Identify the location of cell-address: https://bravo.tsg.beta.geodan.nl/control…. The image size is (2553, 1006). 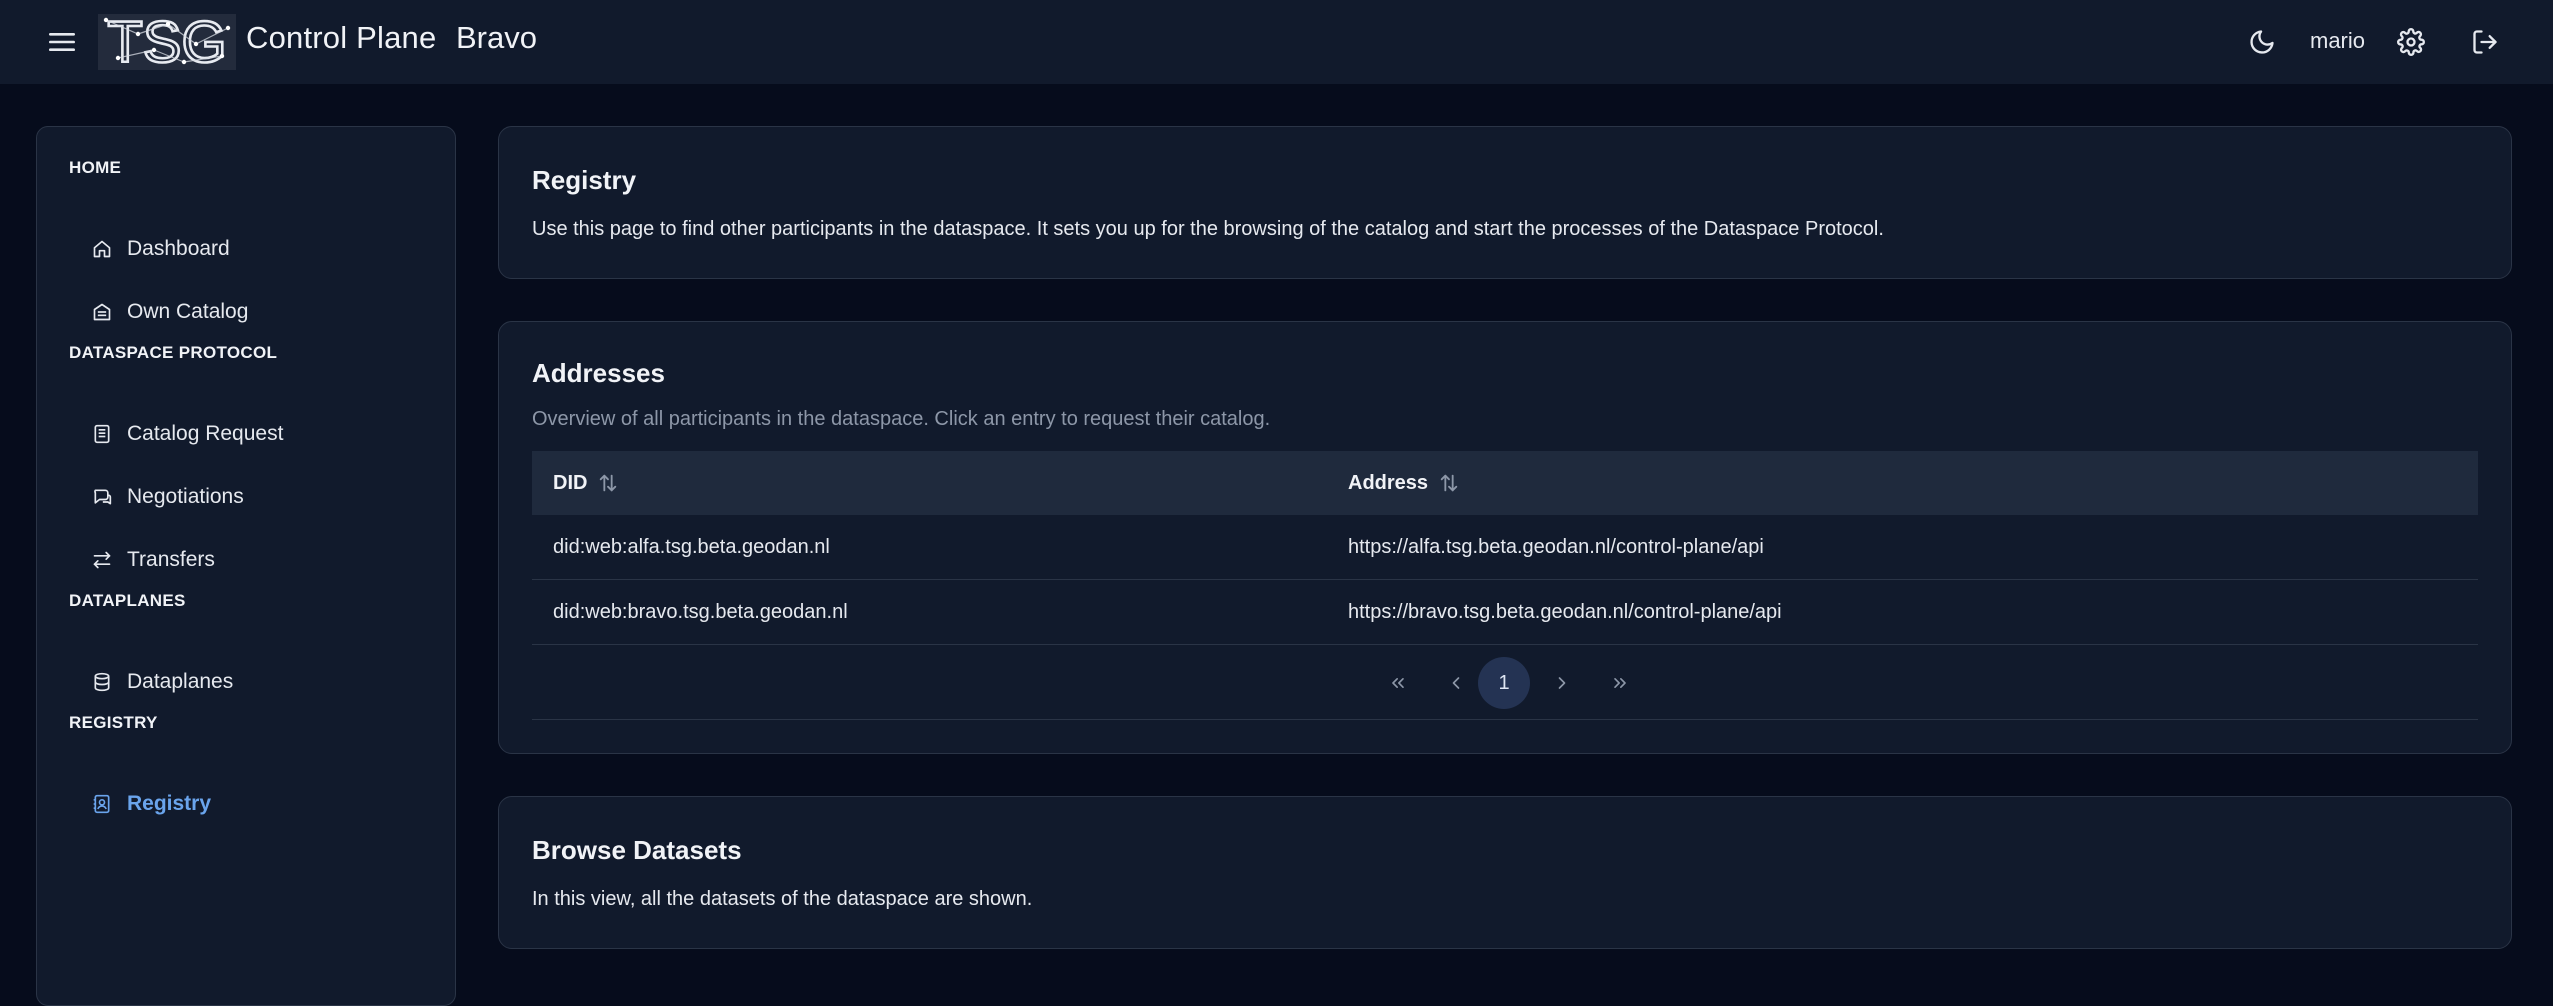
(1565, 611).